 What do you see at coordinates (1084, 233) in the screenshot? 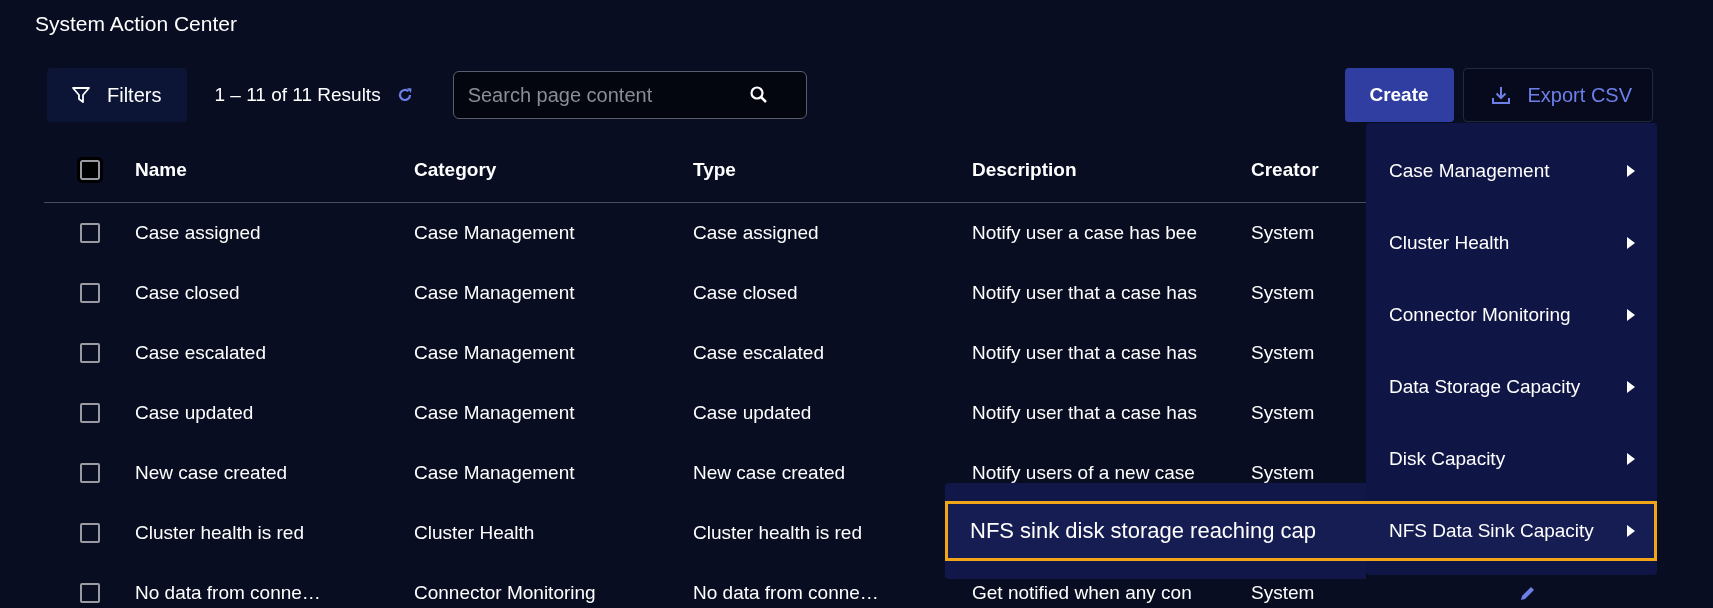
I see `table-cell: Notify user a case has bee` at bounding box center [1084, 233].